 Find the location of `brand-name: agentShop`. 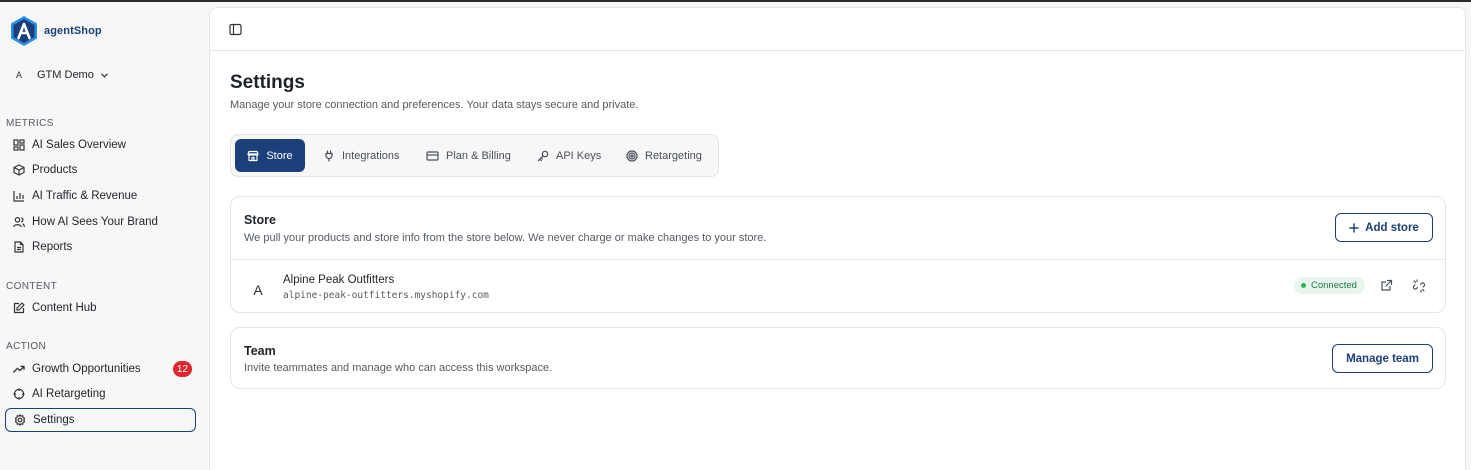

brand-name: agentShop is located at coordinates (73, 31).